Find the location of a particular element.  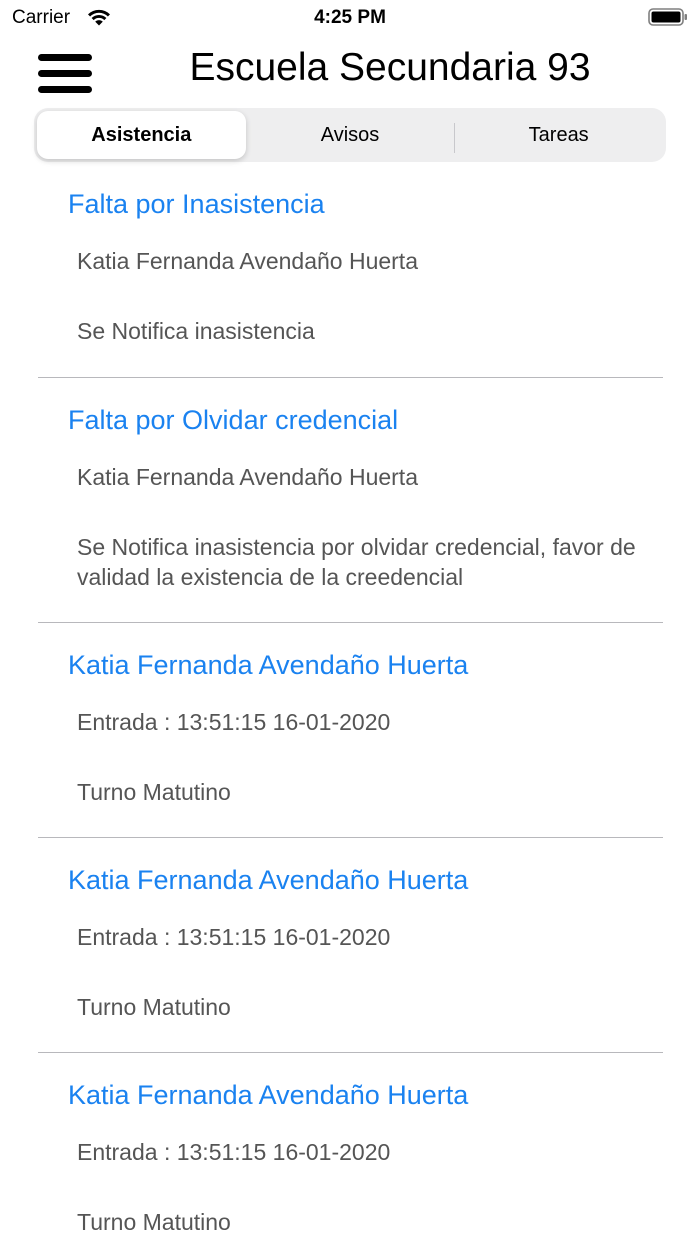

status-bar: Carrier 4:25 PM is located at coordinates (350, 18).